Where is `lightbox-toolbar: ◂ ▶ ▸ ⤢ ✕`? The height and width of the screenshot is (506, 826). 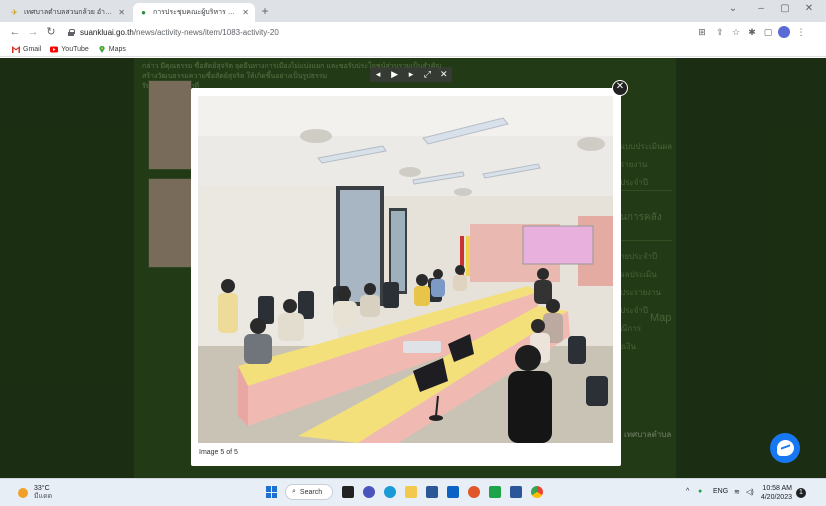
lightbox-toolbar: ◂ ▶ ▸ ⤢ ✕ is located at coordinates (411, 74).